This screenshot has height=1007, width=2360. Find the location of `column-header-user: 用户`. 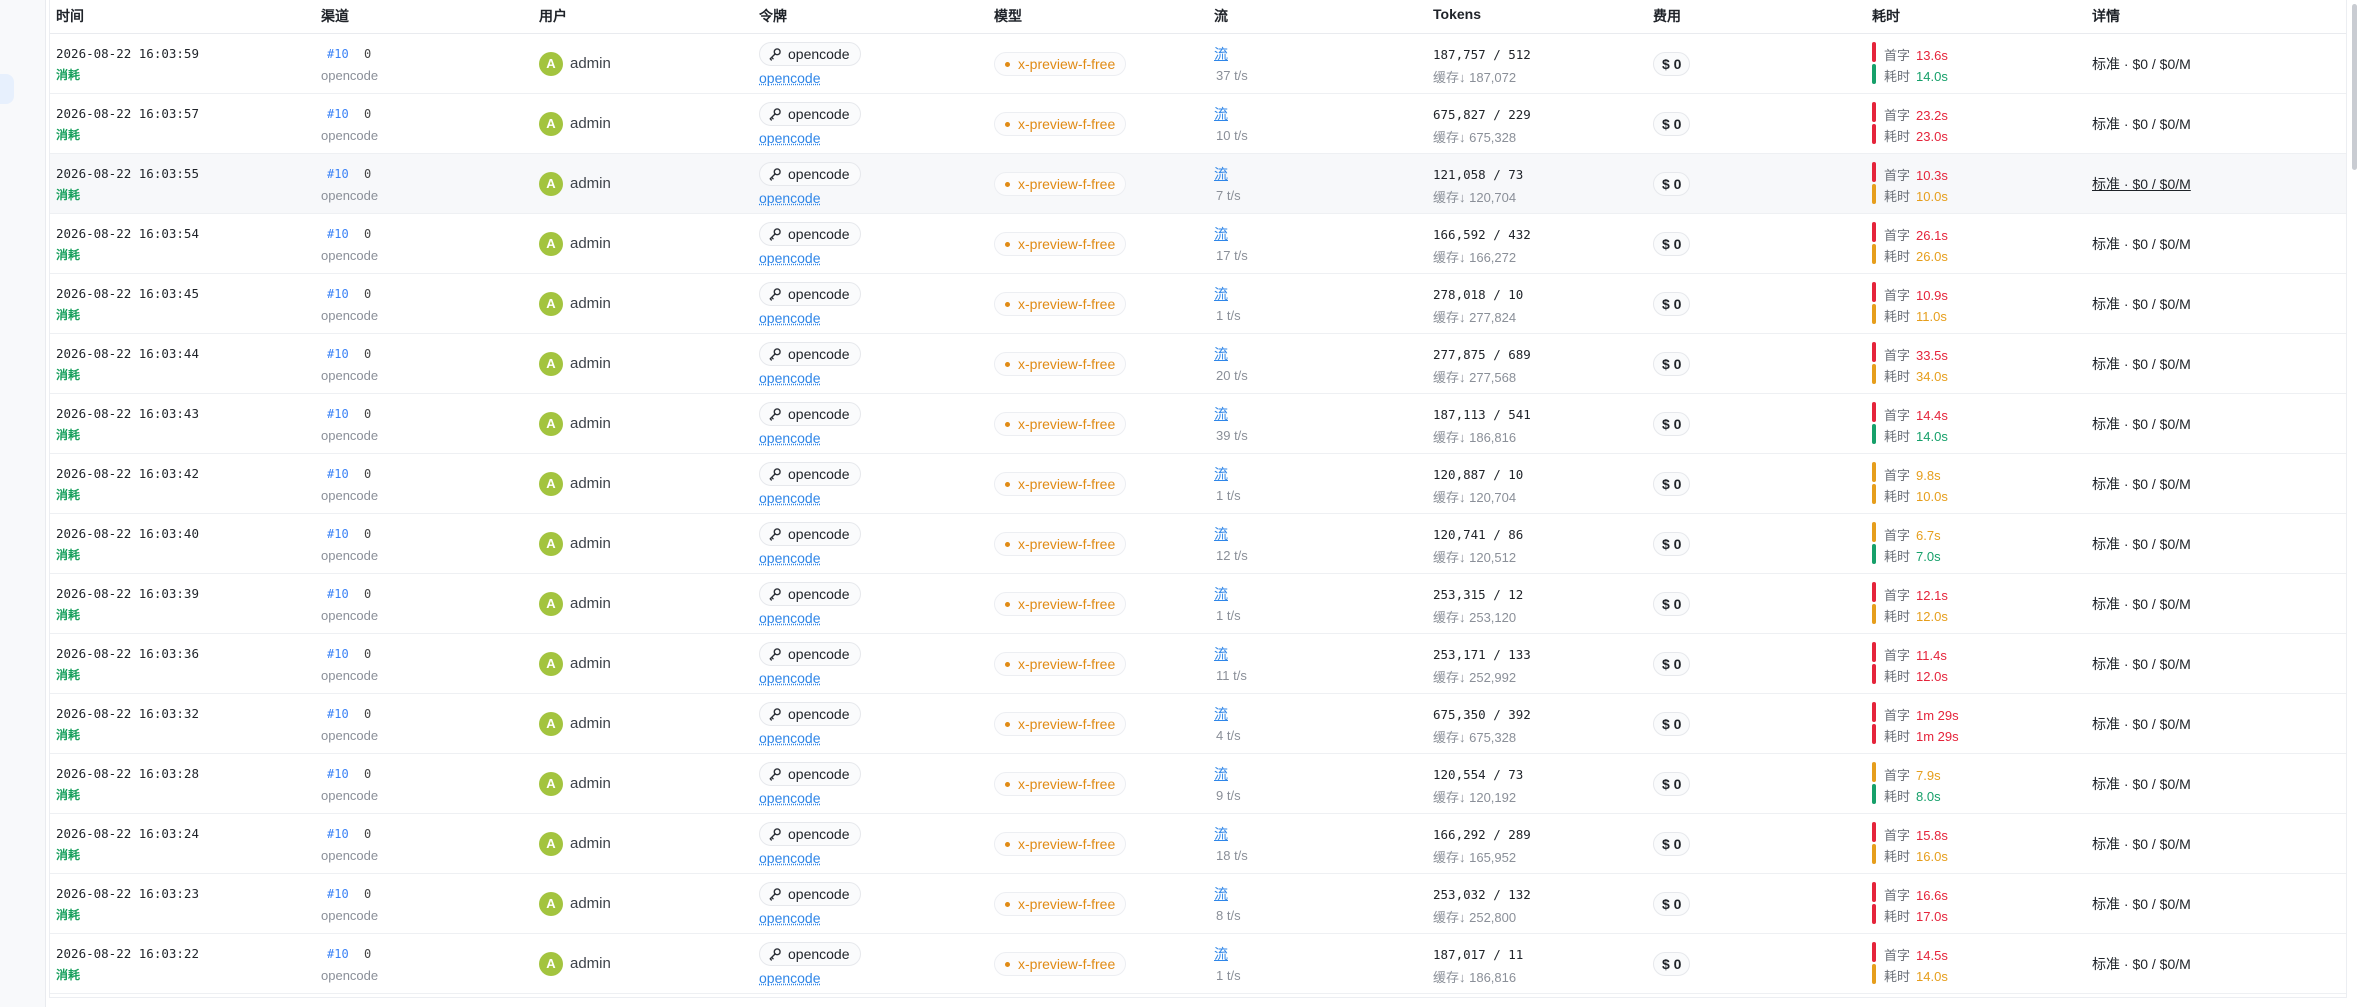

column-header-user: 用户 is located at coordinates (553, 16).